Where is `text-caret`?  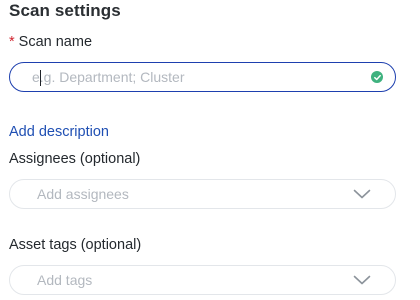
text-caret is located at coordinates (40, 78).